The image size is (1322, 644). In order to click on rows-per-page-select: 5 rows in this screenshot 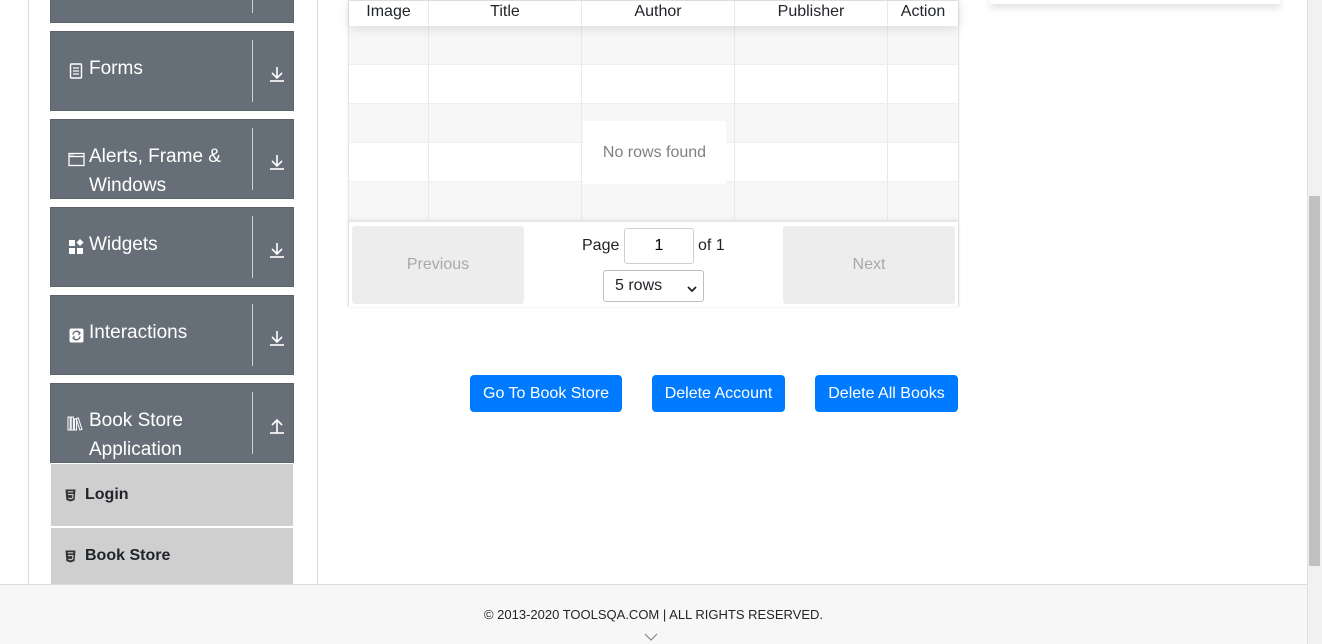, I will do `click(653, 286)`.